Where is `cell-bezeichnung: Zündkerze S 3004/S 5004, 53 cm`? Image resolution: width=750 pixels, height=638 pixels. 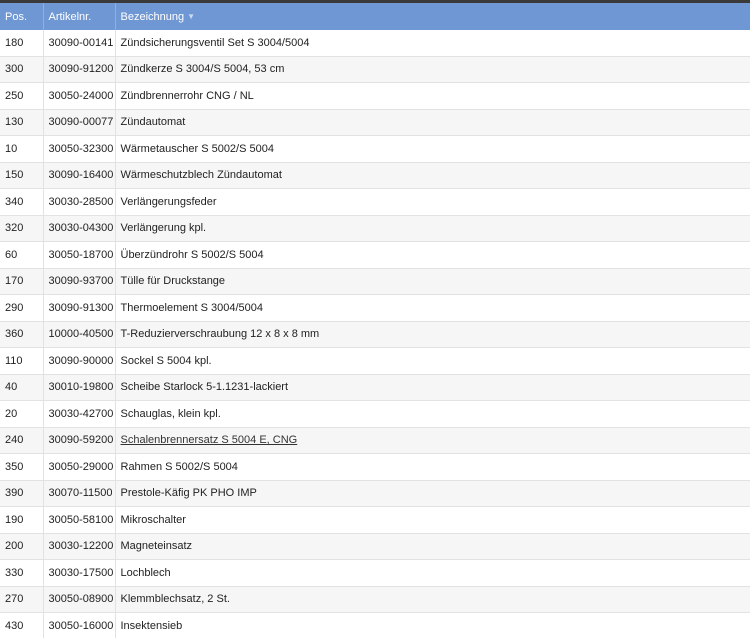 cell-bezeichnung: Zündkerze S 3004/S 5004, 53 cm is located at coordinates (432, 69).